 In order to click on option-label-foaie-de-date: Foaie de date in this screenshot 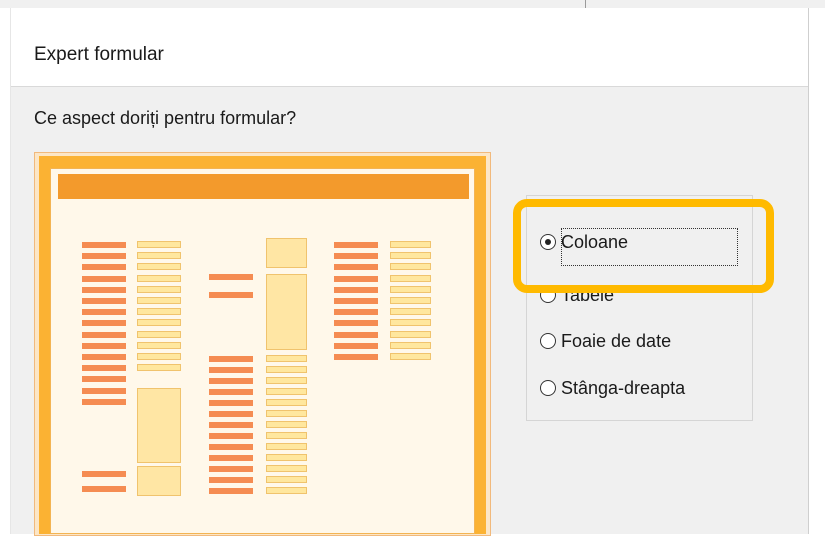, I will do `click(616, 341)`.